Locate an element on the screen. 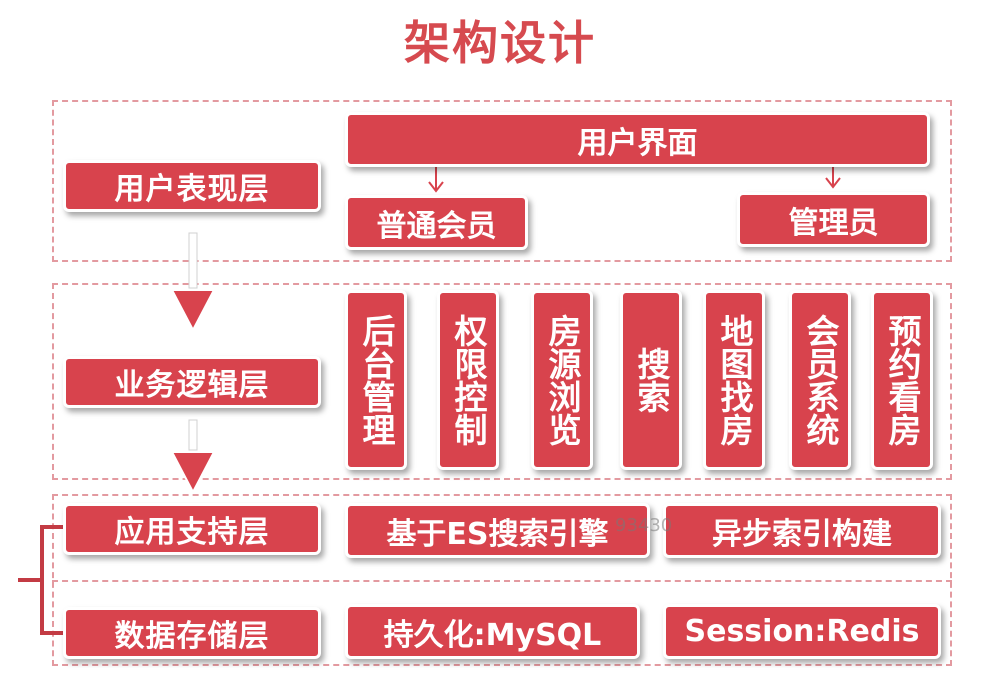 The width and height of the screenshot is (1000, 677). diagram-title: 架构设计 is located at coordinates (500, 43).